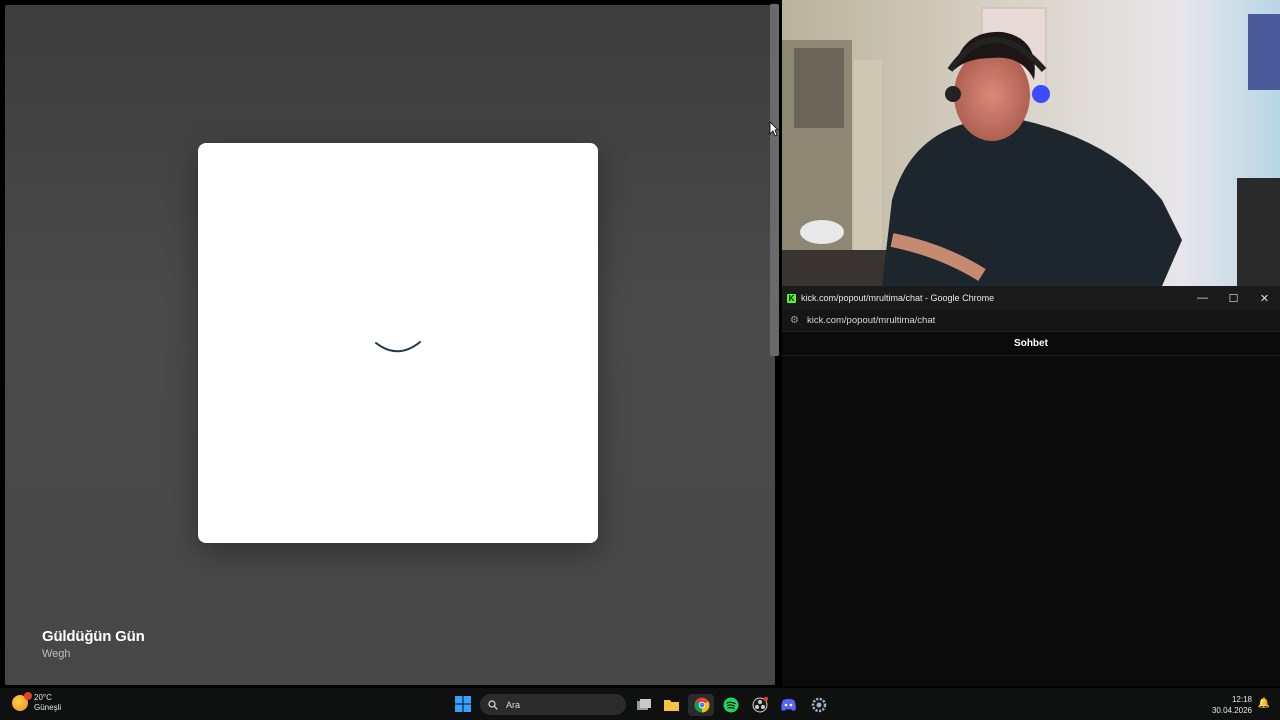 Image resolution: width=1280 pixels, height=720 pixels. Describe the element at coordinates (818, 704) in the screenshot. I see `settings-icon` at that location.